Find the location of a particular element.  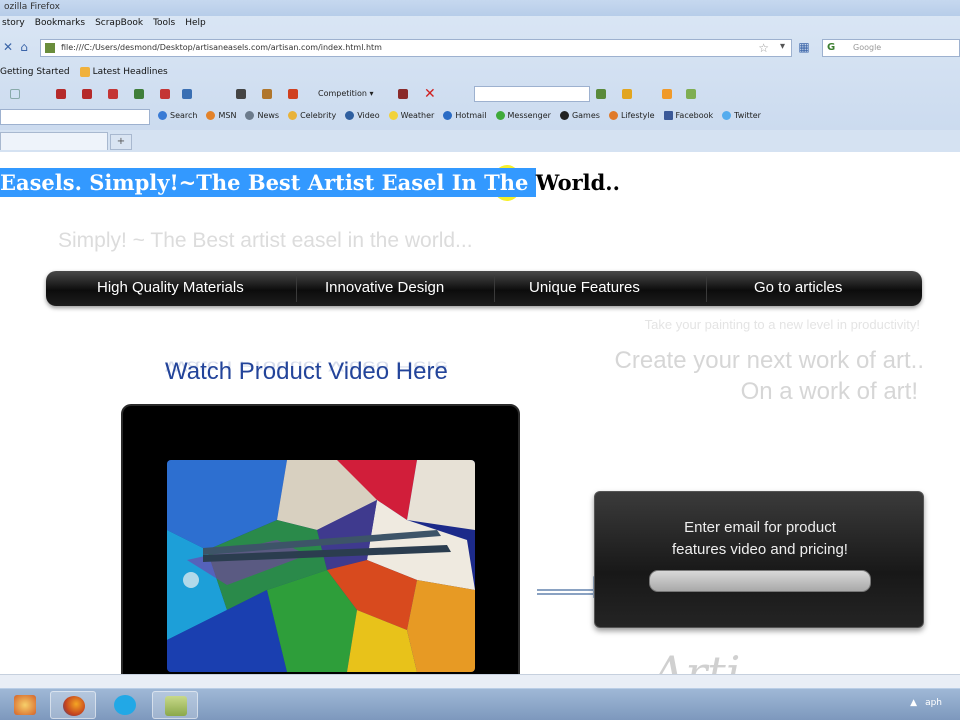

facebook-link: Facebook is located at coordinates (688, 115).